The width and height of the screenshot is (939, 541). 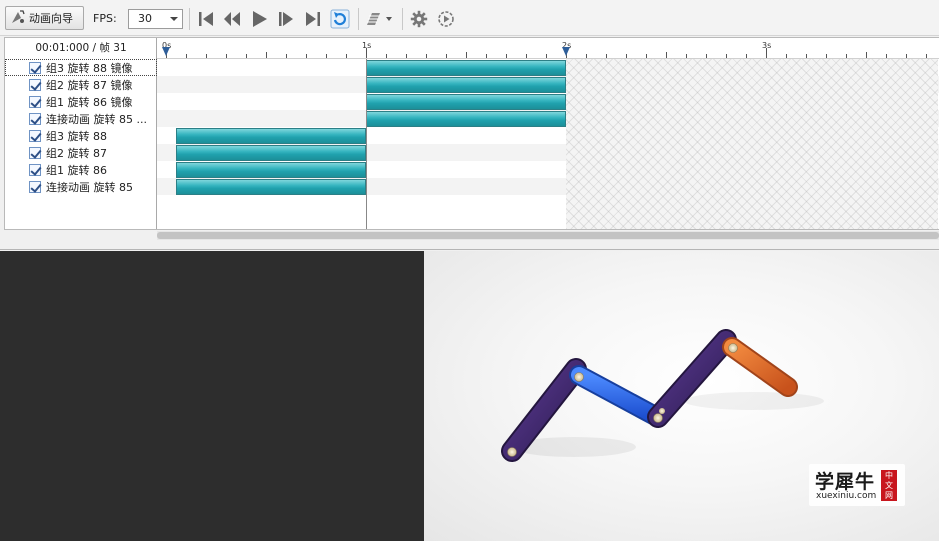 What do you see at coordinates (206, 19) in the screenshot?
I see `skip-to-start-icon` at bounding box center [206, 19].